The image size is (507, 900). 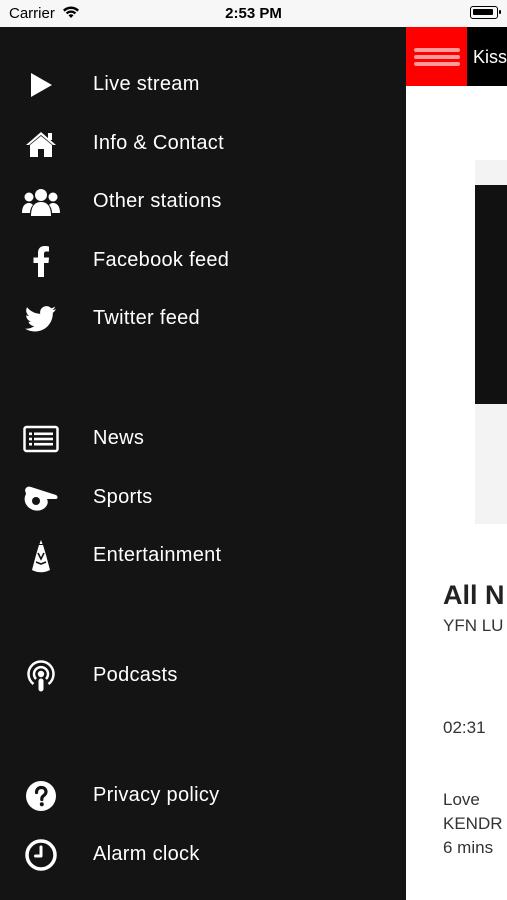 What do you see at coordinates (461, 799) in the screenshot?
I see `recent-track-title: Love` at bounding box center [461, 799].